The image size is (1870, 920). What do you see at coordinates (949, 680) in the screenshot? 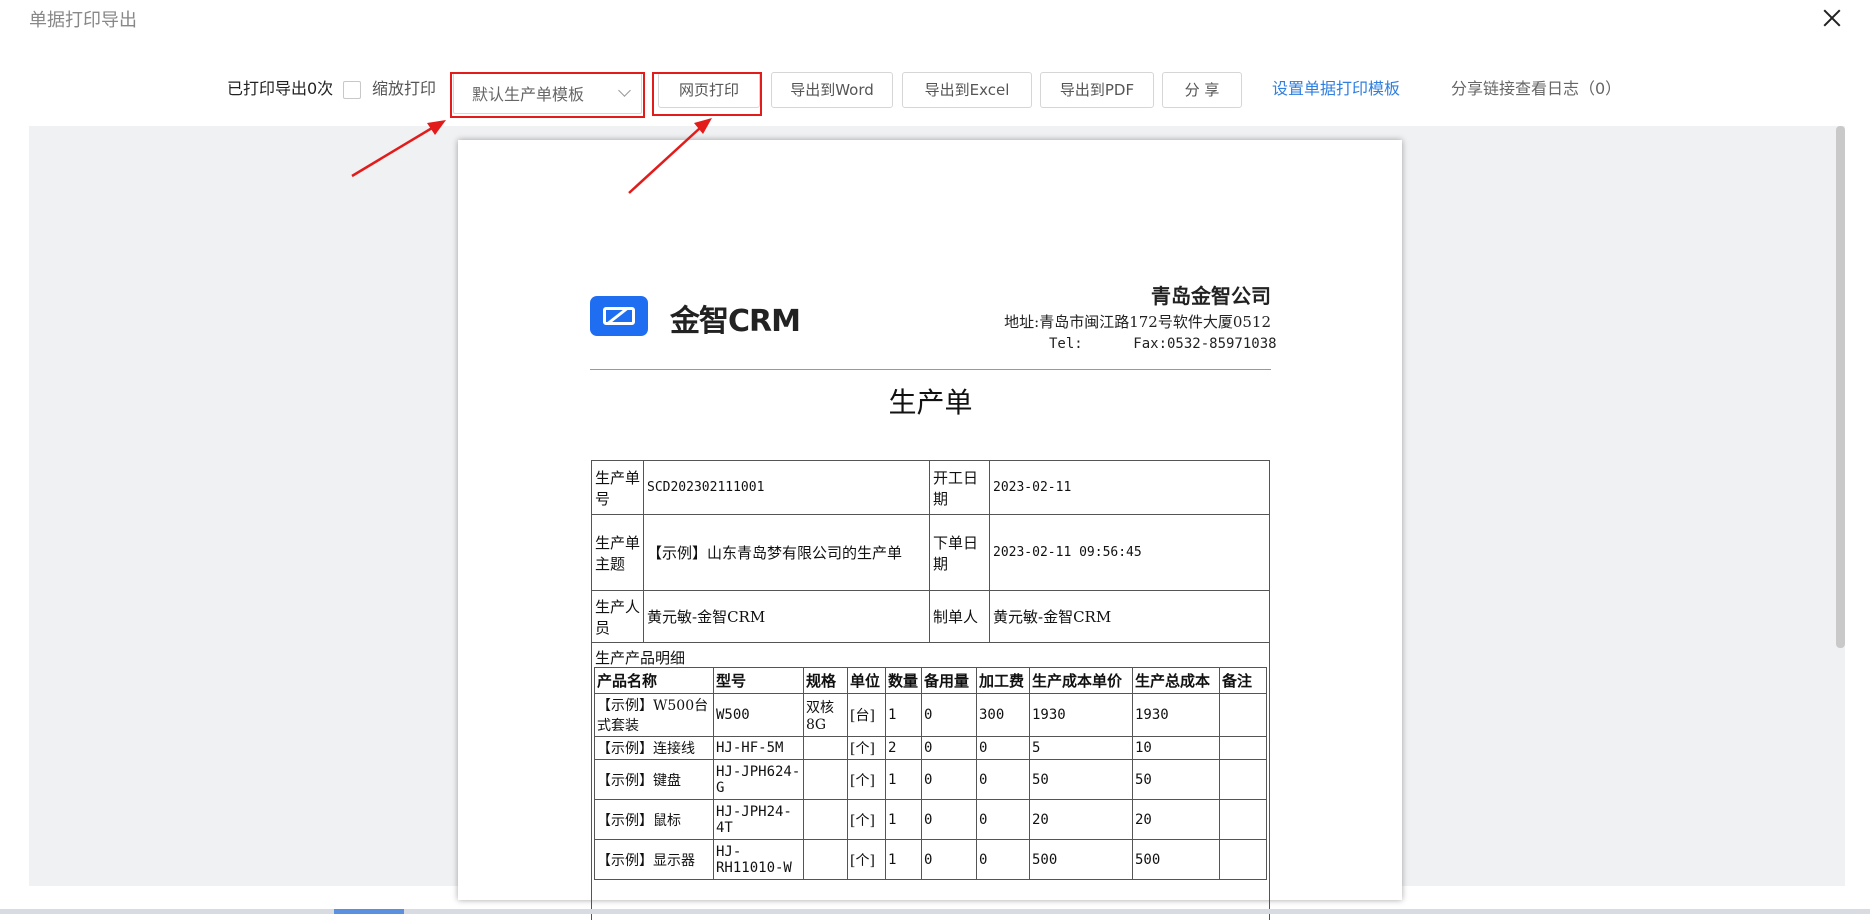
I see `col-header: 备用量` at bounding box center [949, 680].